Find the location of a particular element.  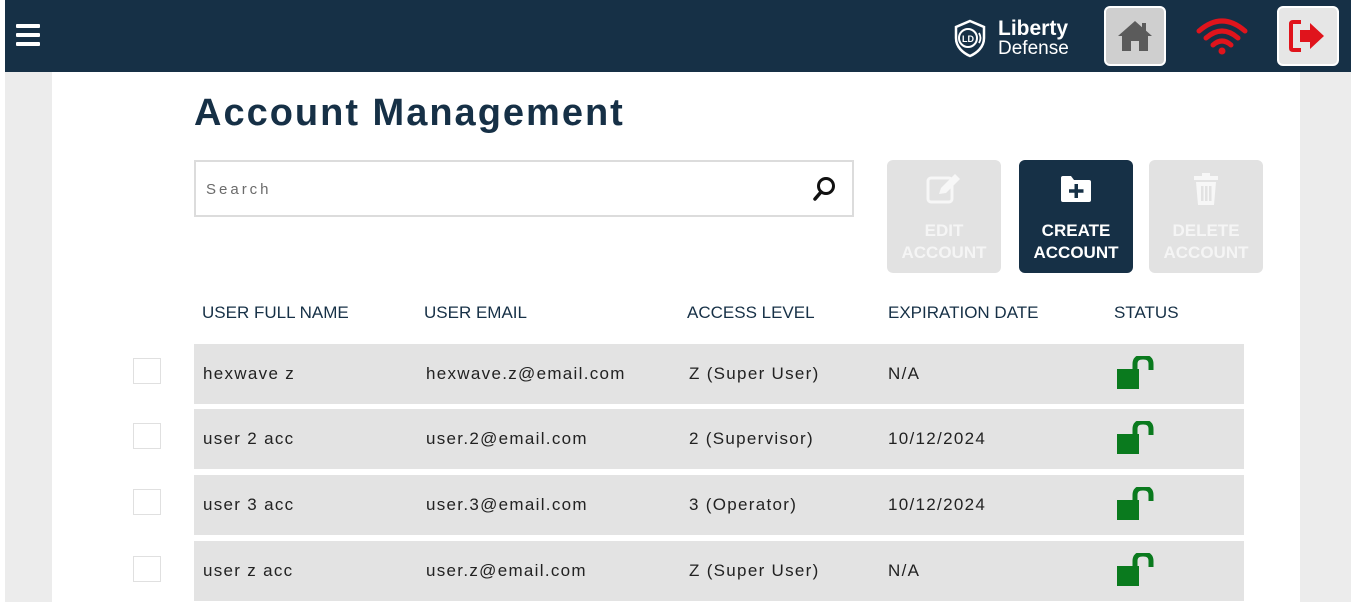

logout-button is located at coordinates (1308, 36).